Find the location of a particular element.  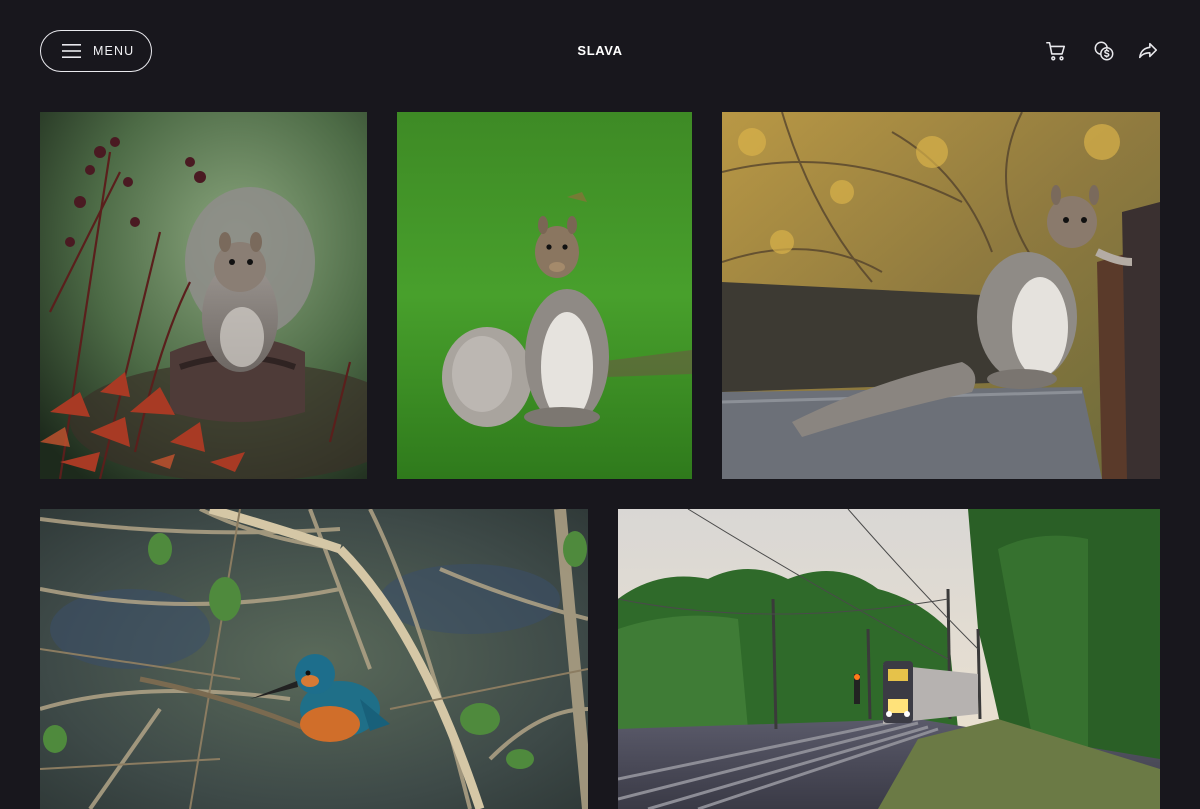

gallery-photo-squirrel-grass is located at coordinates (544, 295).